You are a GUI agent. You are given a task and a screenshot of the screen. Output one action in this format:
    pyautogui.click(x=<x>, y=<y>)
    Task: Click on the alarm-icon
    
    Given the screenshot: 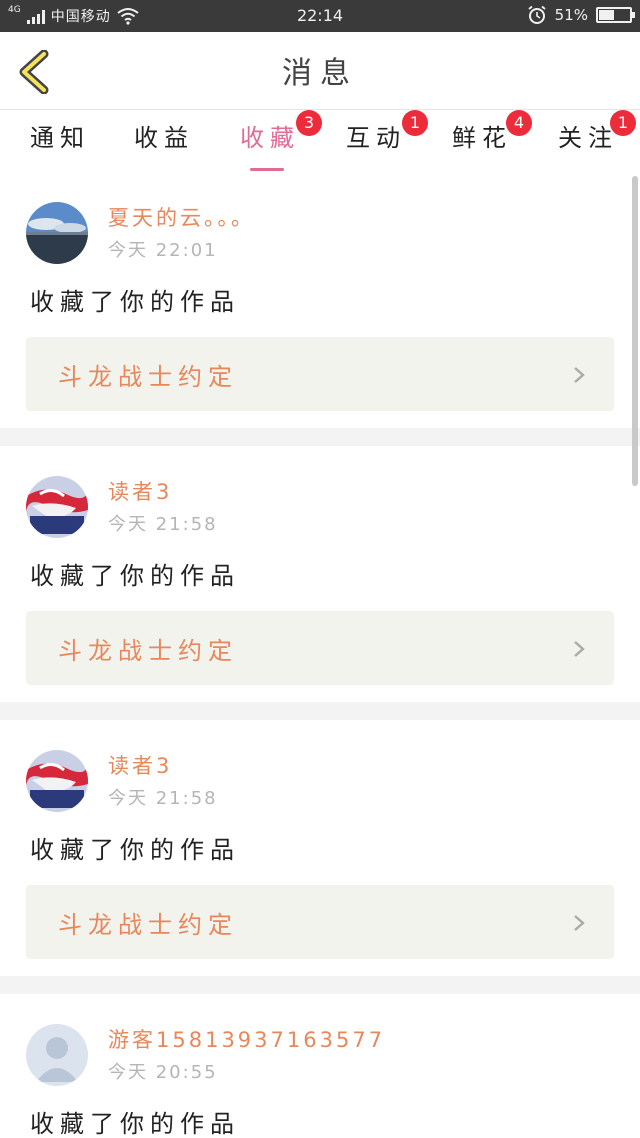 What is the action you would take?
    pyautogui.click(x=537, y=14)
    